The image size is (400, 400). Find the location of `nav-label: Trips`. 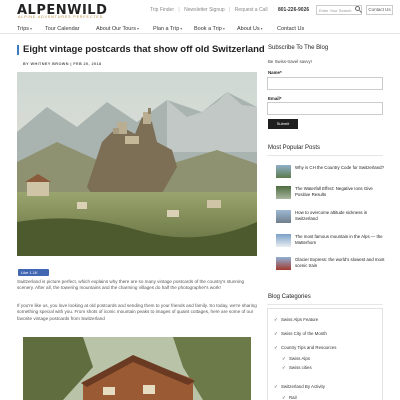

nav-label: Trips is located at coordinates (23, 29).